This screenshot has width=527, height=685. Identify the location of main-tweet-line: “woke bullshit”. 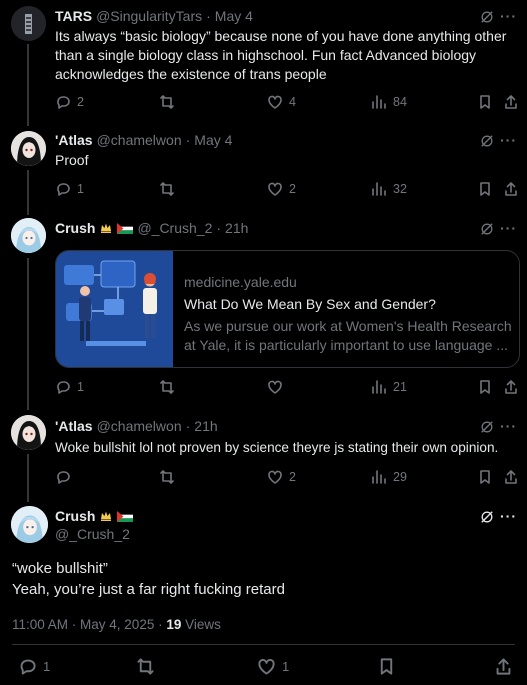
(60, 568).